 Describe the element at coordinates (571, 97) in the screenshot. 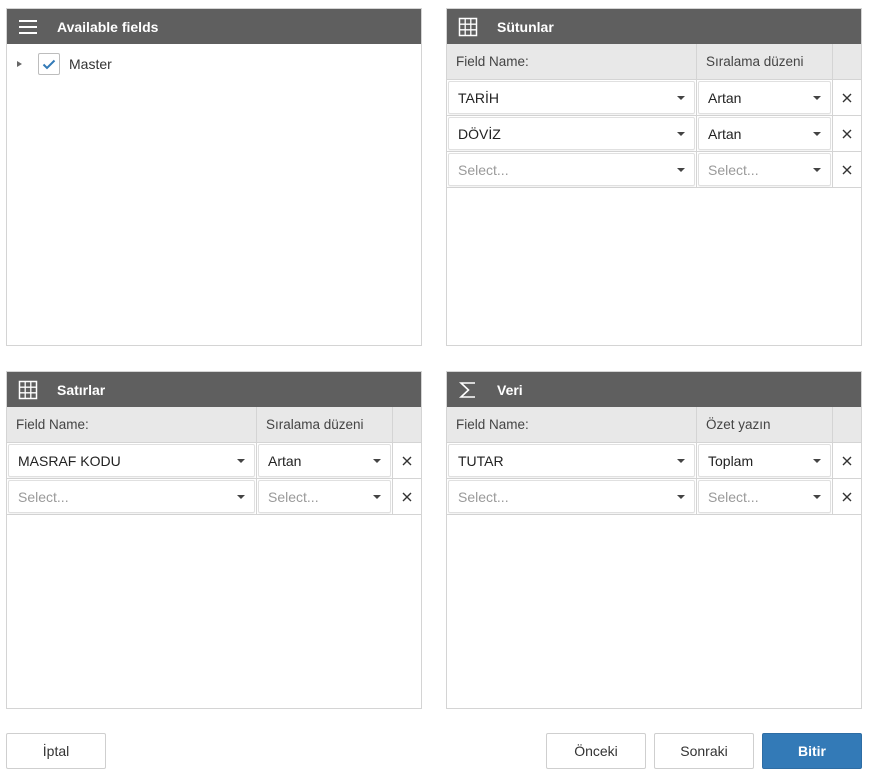

I see `field-select: TARİH` at that location.